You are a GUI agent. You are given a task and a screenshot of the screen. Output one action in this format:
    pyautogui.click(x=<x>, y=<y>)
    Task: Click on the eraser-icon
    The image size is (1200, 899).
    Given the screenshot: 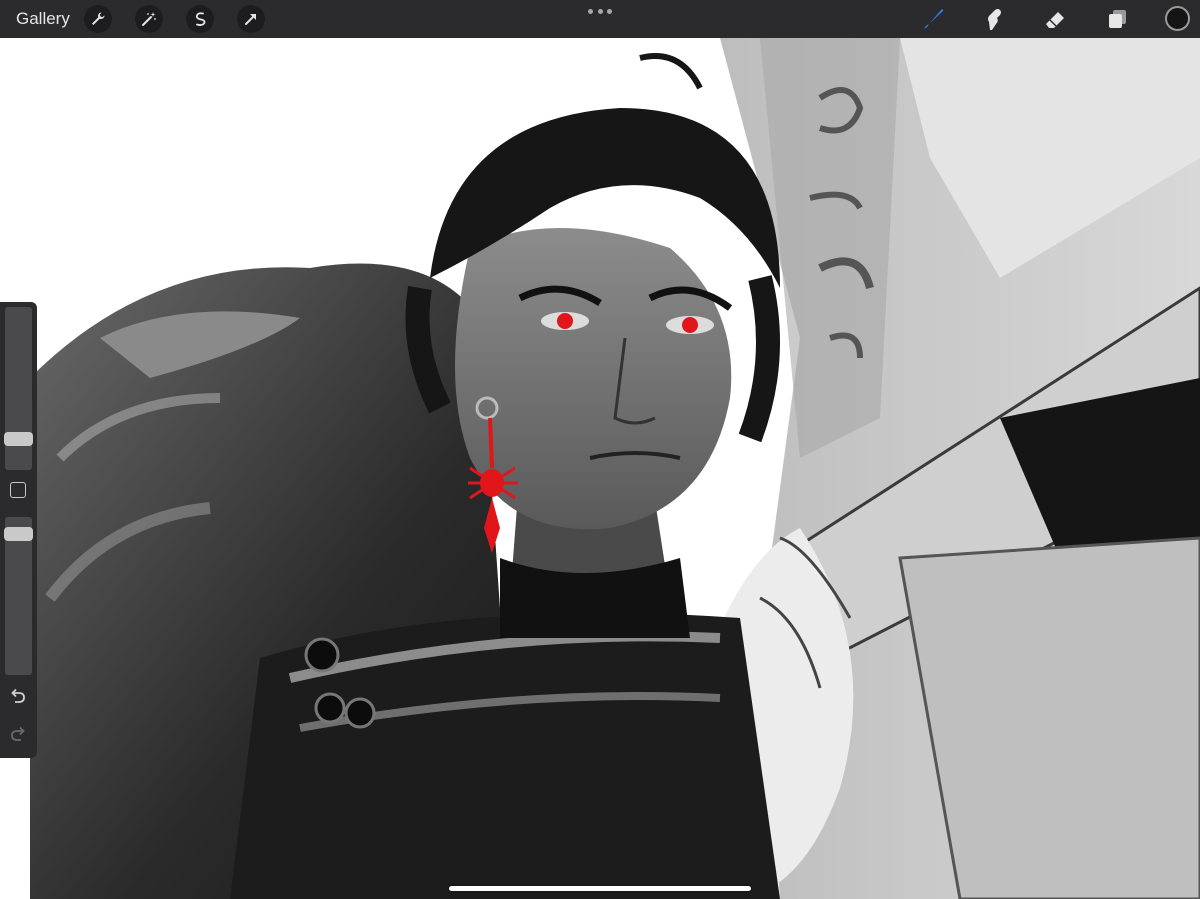 What is the action you would take?
    pyautogui.click(x=1055, y=20)
    